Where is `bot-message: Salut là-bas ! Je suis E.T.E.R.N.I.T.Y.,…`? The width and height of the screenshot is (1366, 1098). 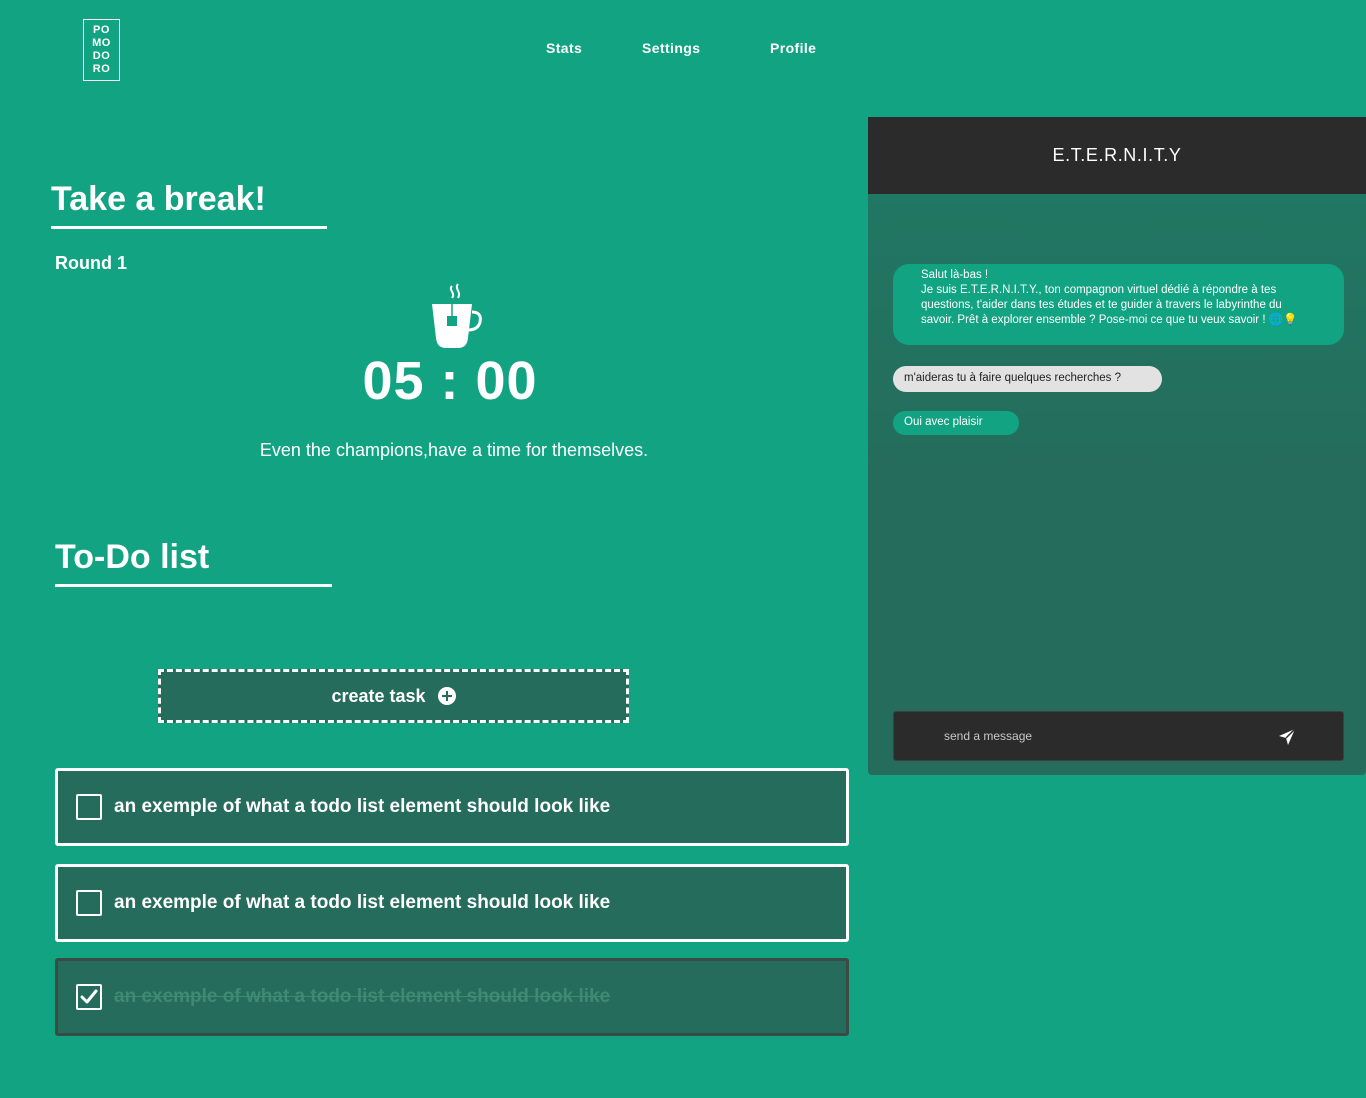
bot-message: Salut là-bas ! Je suis E.T.E.R.N.I.T.Y.,… is located at coordinates (1118, 304).